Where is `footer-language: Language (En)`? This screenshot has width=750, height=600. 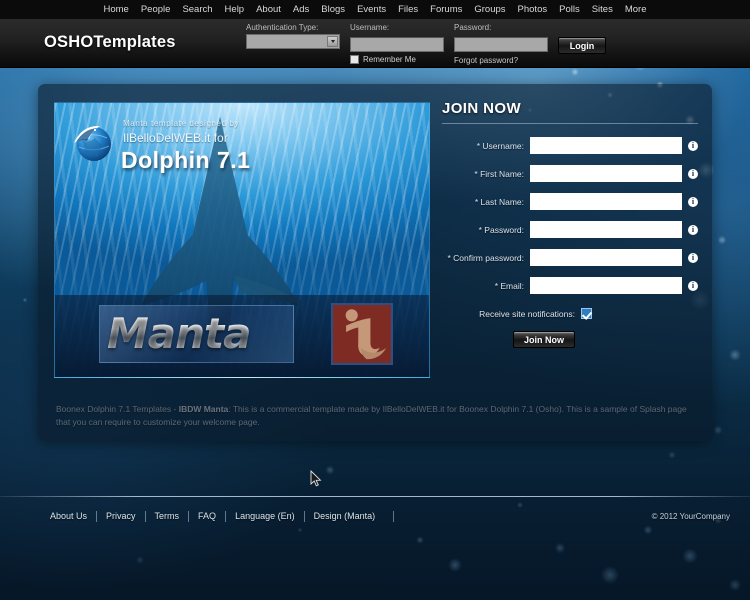 footer-language: Language (En) is located at coordinates (265, 516).